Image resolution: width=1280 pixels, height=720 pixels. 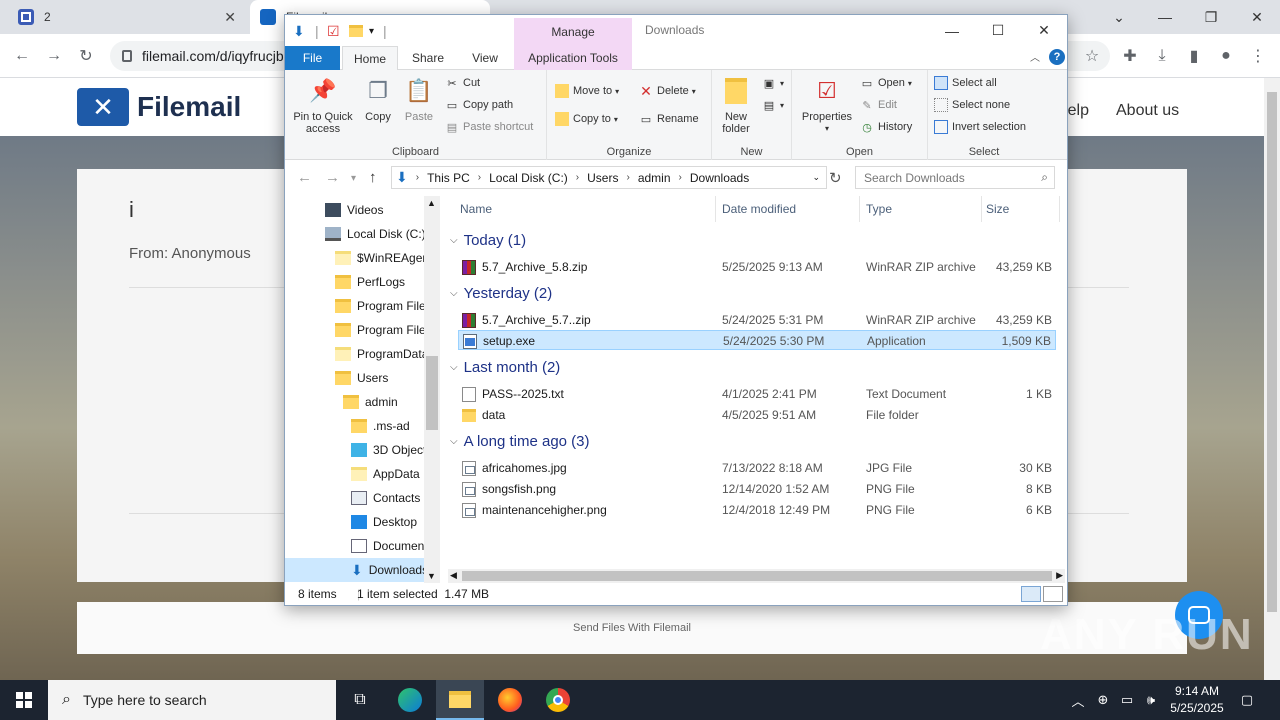 What do you see at coordinates (586, 119) in the screenshot?
I see `copy-to-button: Copy to ▾` at bounding box center [586, 119].